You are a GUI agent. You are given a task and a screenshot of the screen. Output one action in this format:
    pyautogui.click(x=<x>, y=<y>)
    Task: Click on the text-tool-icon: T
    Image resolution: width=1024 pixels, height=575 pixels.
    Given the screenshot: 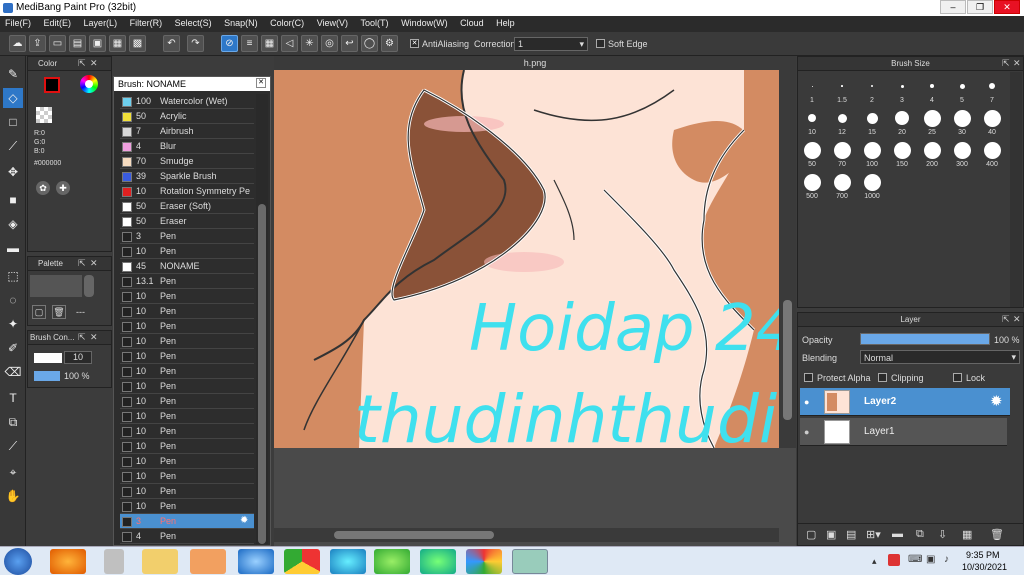 What is the action you would take?
    pyautogui.click(x=13, y=398)
    